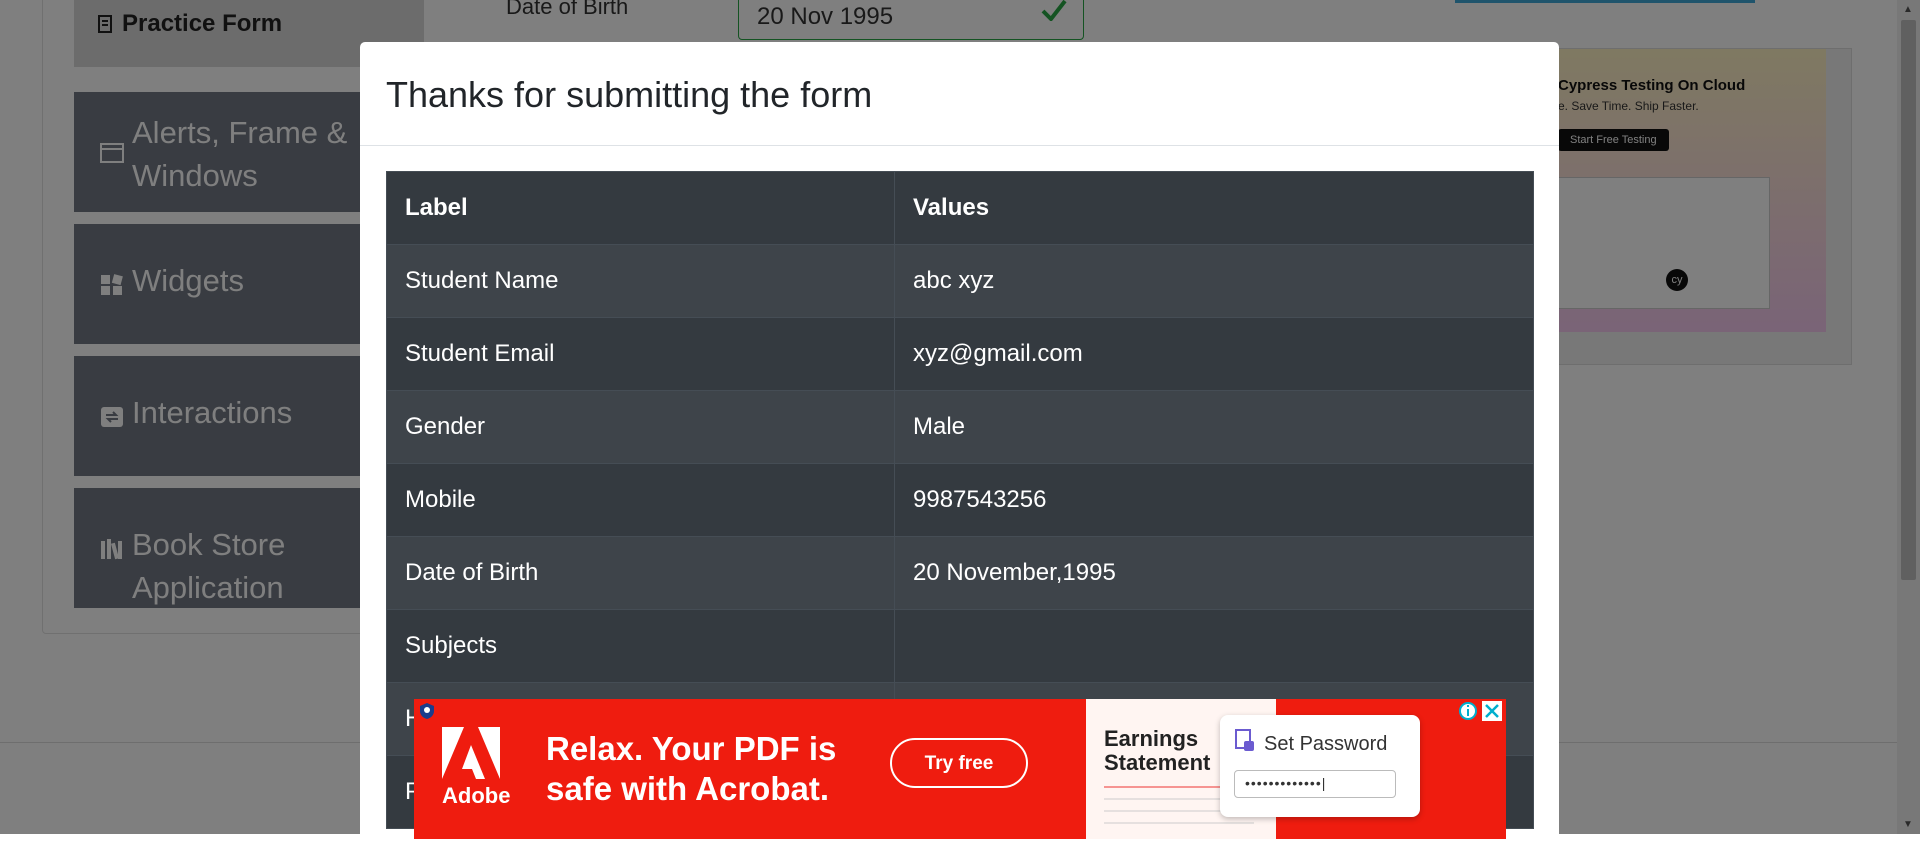 The height and width of the screenshot is (862, 1920). I want to click on row-value: 9987543256, so click(1214, 500).